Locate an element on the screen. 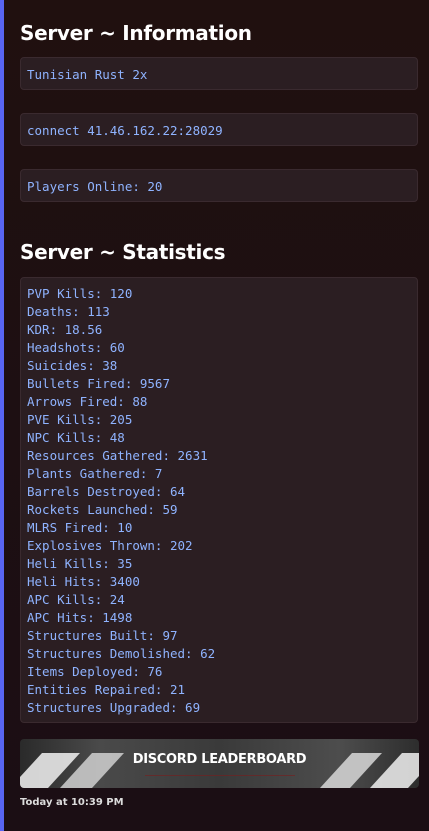 Image resolution: width=429 pixels, height=831 pixels. stat-line: Rockets Launched: 59 is located at coordinates (102, 509).